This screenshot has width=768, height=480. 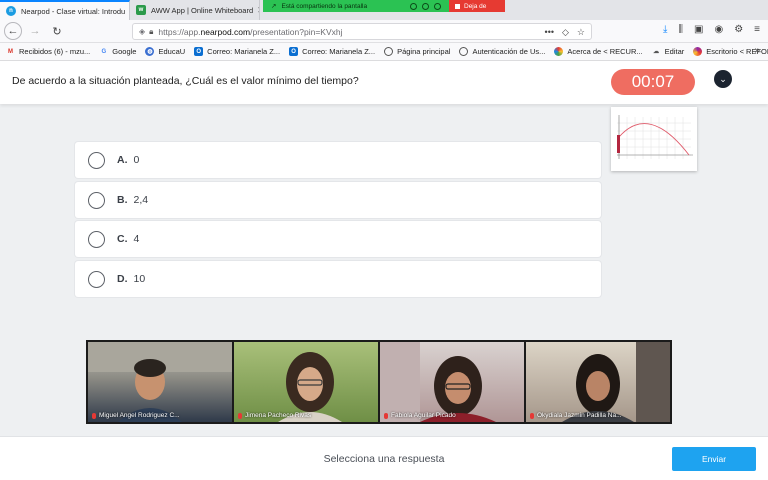 I want to click on menu-icon: ≡, so click(x=757, y=29).